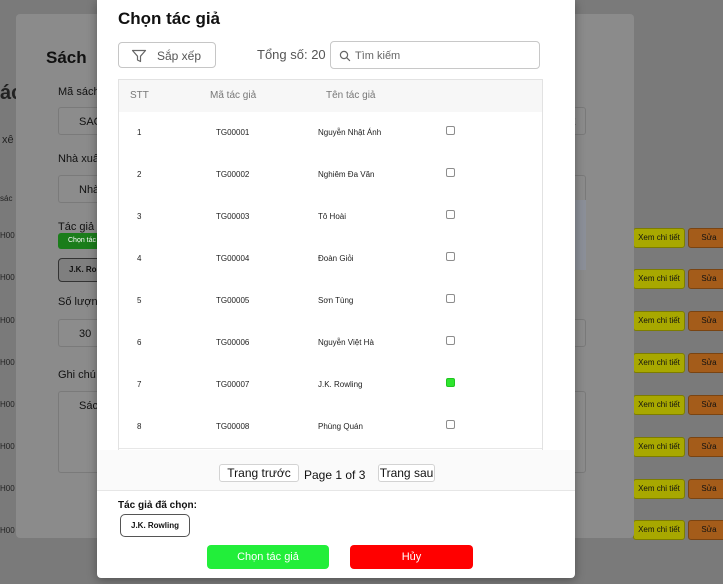 The width and height of the screenshot is (723, 584). Describe the element at coordinates (268, 557) in the screenshot. I see `choose-author-confirm-button: Chọn tác giả` at that location.